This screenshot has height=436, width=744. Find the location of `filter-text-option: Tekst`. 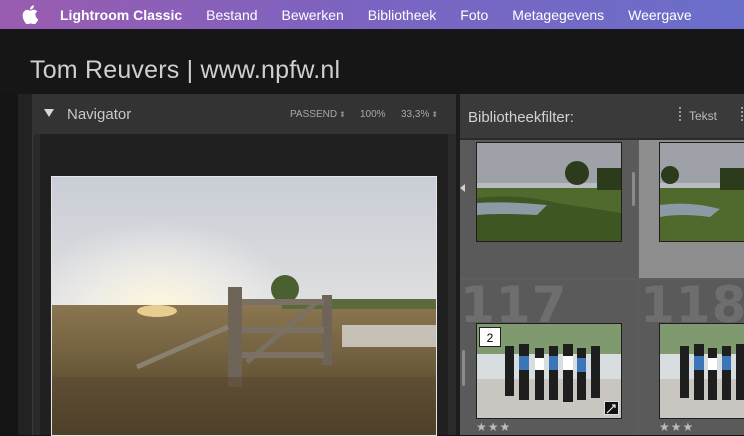

filter-text-option: Tekst is located at coordinates (703, 116).